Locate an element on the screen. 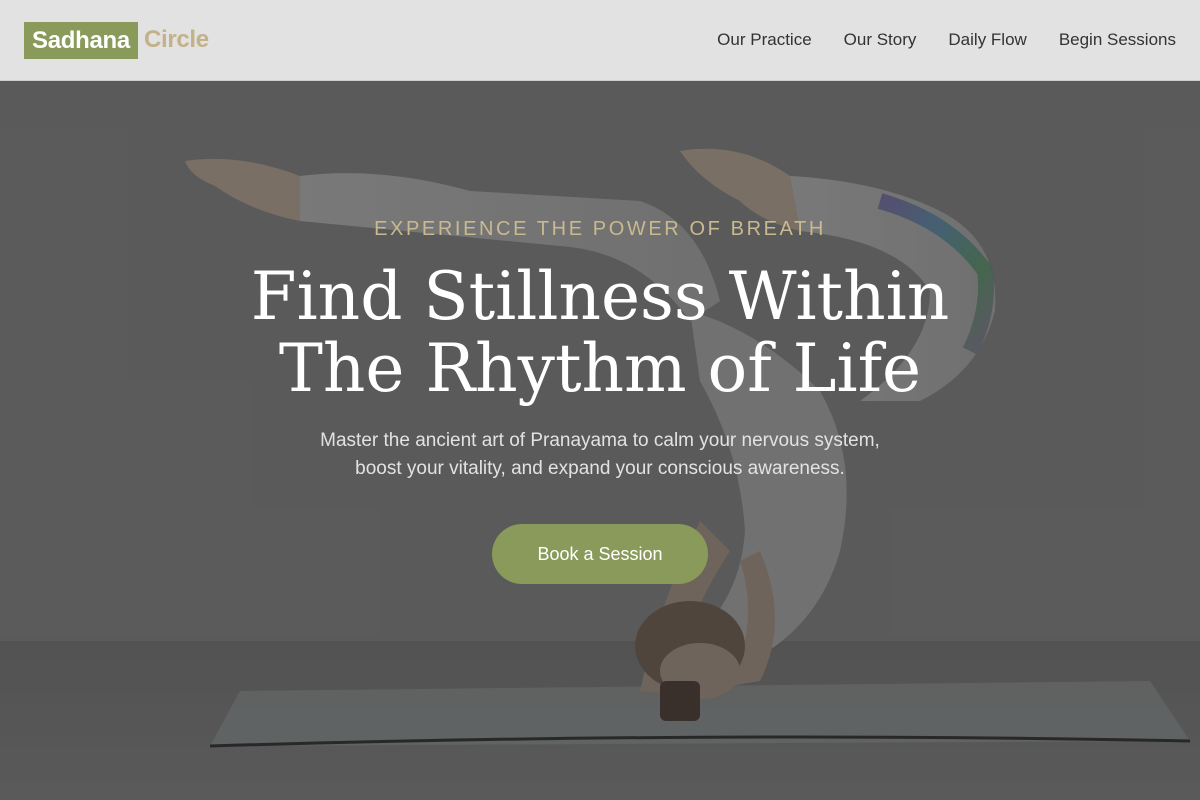 This screenshot has width=1200, height=800. brand-logo: Sadhana Circle is located at coordinates (116, 40).